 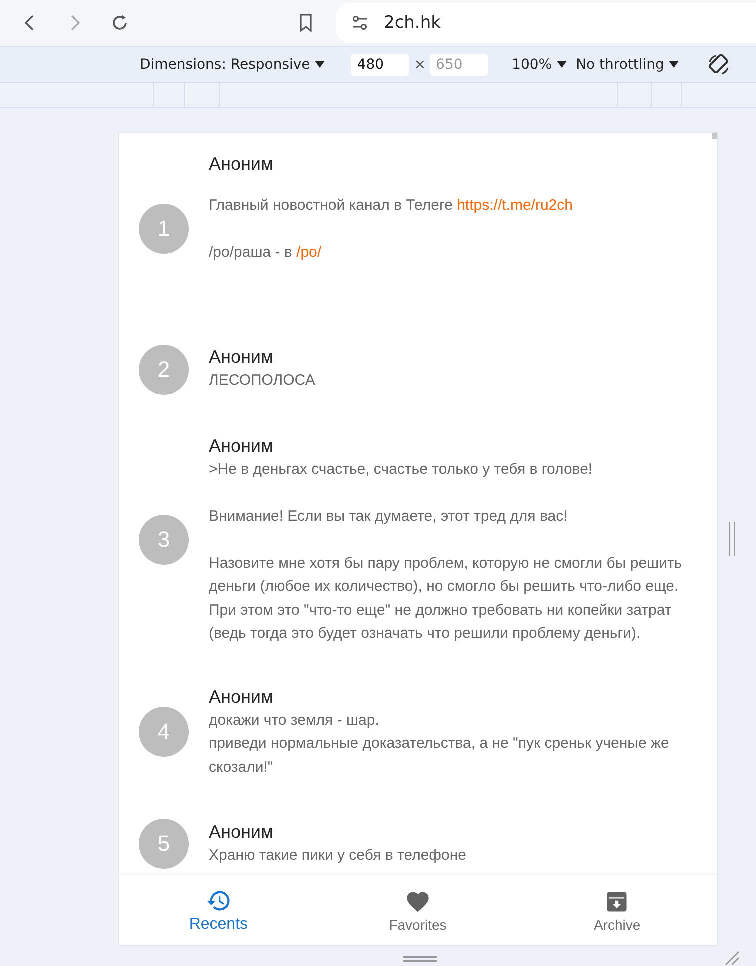 What do you see at coordinates (719, 64) in the screenshot?
I see `rotate-icon` at bounding box center [719, 64].